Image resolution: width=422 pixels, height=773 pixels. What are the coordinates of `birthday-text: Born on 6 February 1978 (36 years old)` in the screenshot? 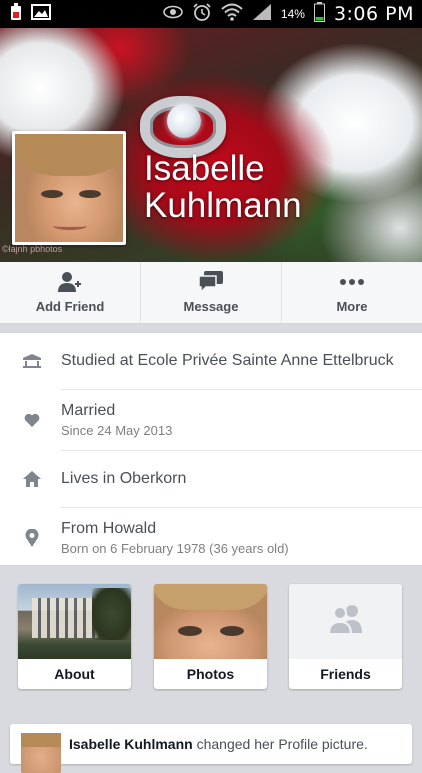 It's located at (175, 548).